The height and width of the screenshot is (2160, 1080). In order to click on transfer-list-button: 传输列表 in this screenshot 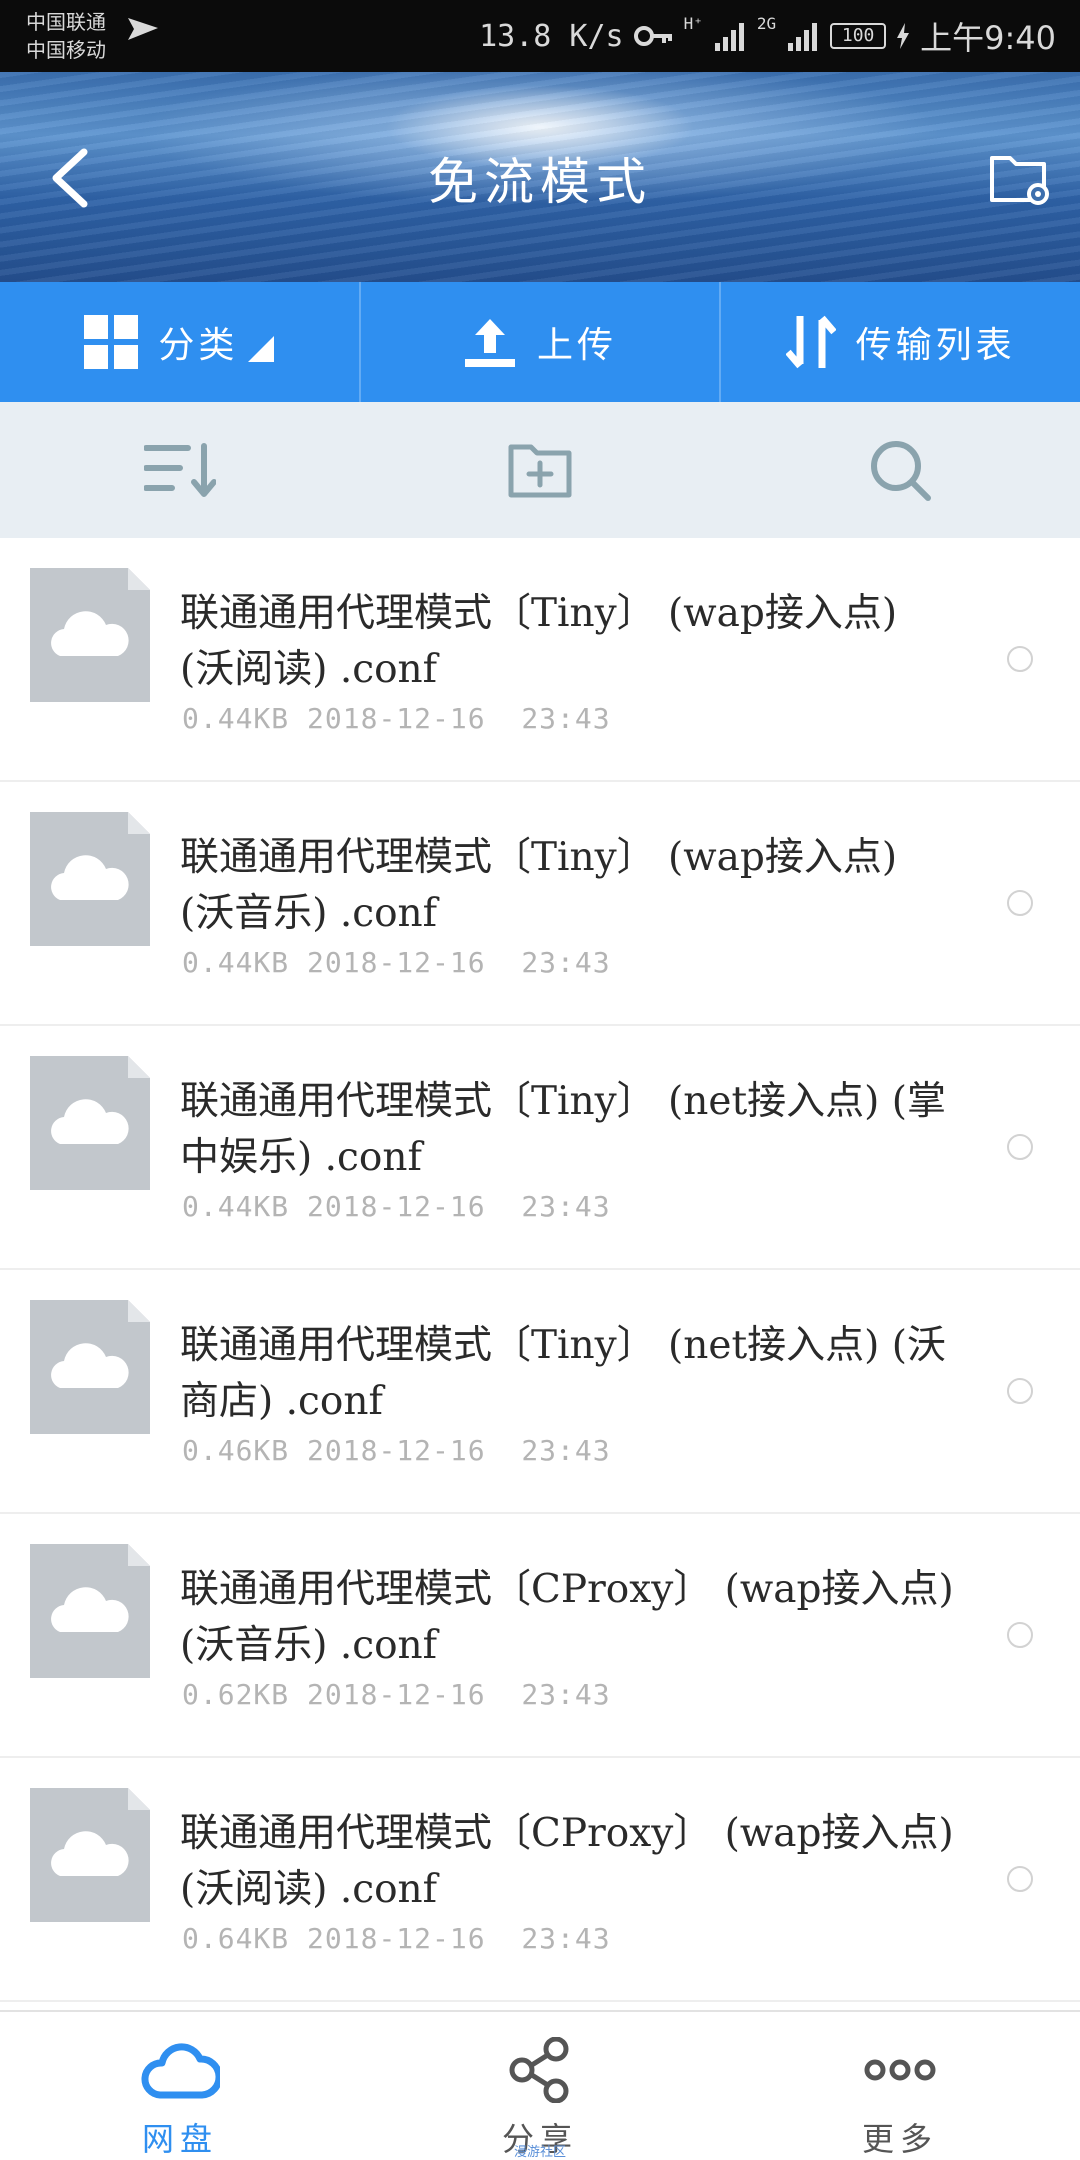, I will do `click(900, 342)`.